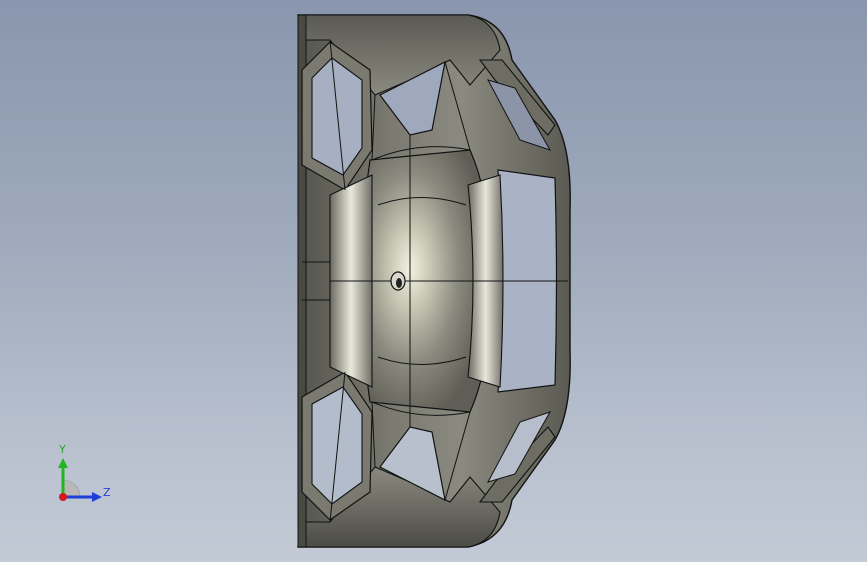 The image size is (867, 562). What do you see at coordinates (337, 445) in the screenshot?
I see `hex-opening-bottom-left` at bounding box center [337, 445].